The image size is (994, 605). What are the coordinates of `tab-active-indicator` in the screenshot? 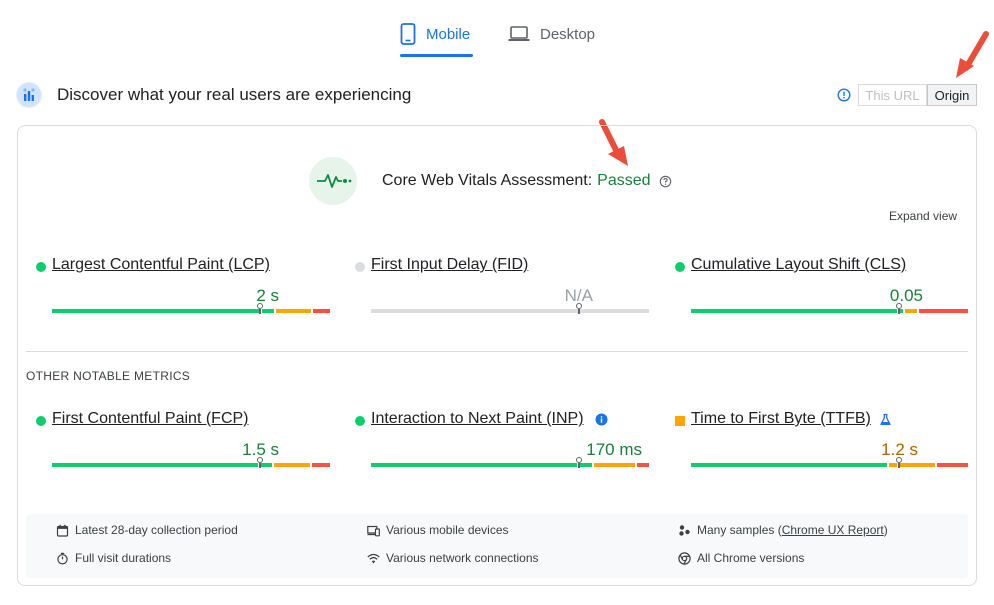 It's located at (436, 55).